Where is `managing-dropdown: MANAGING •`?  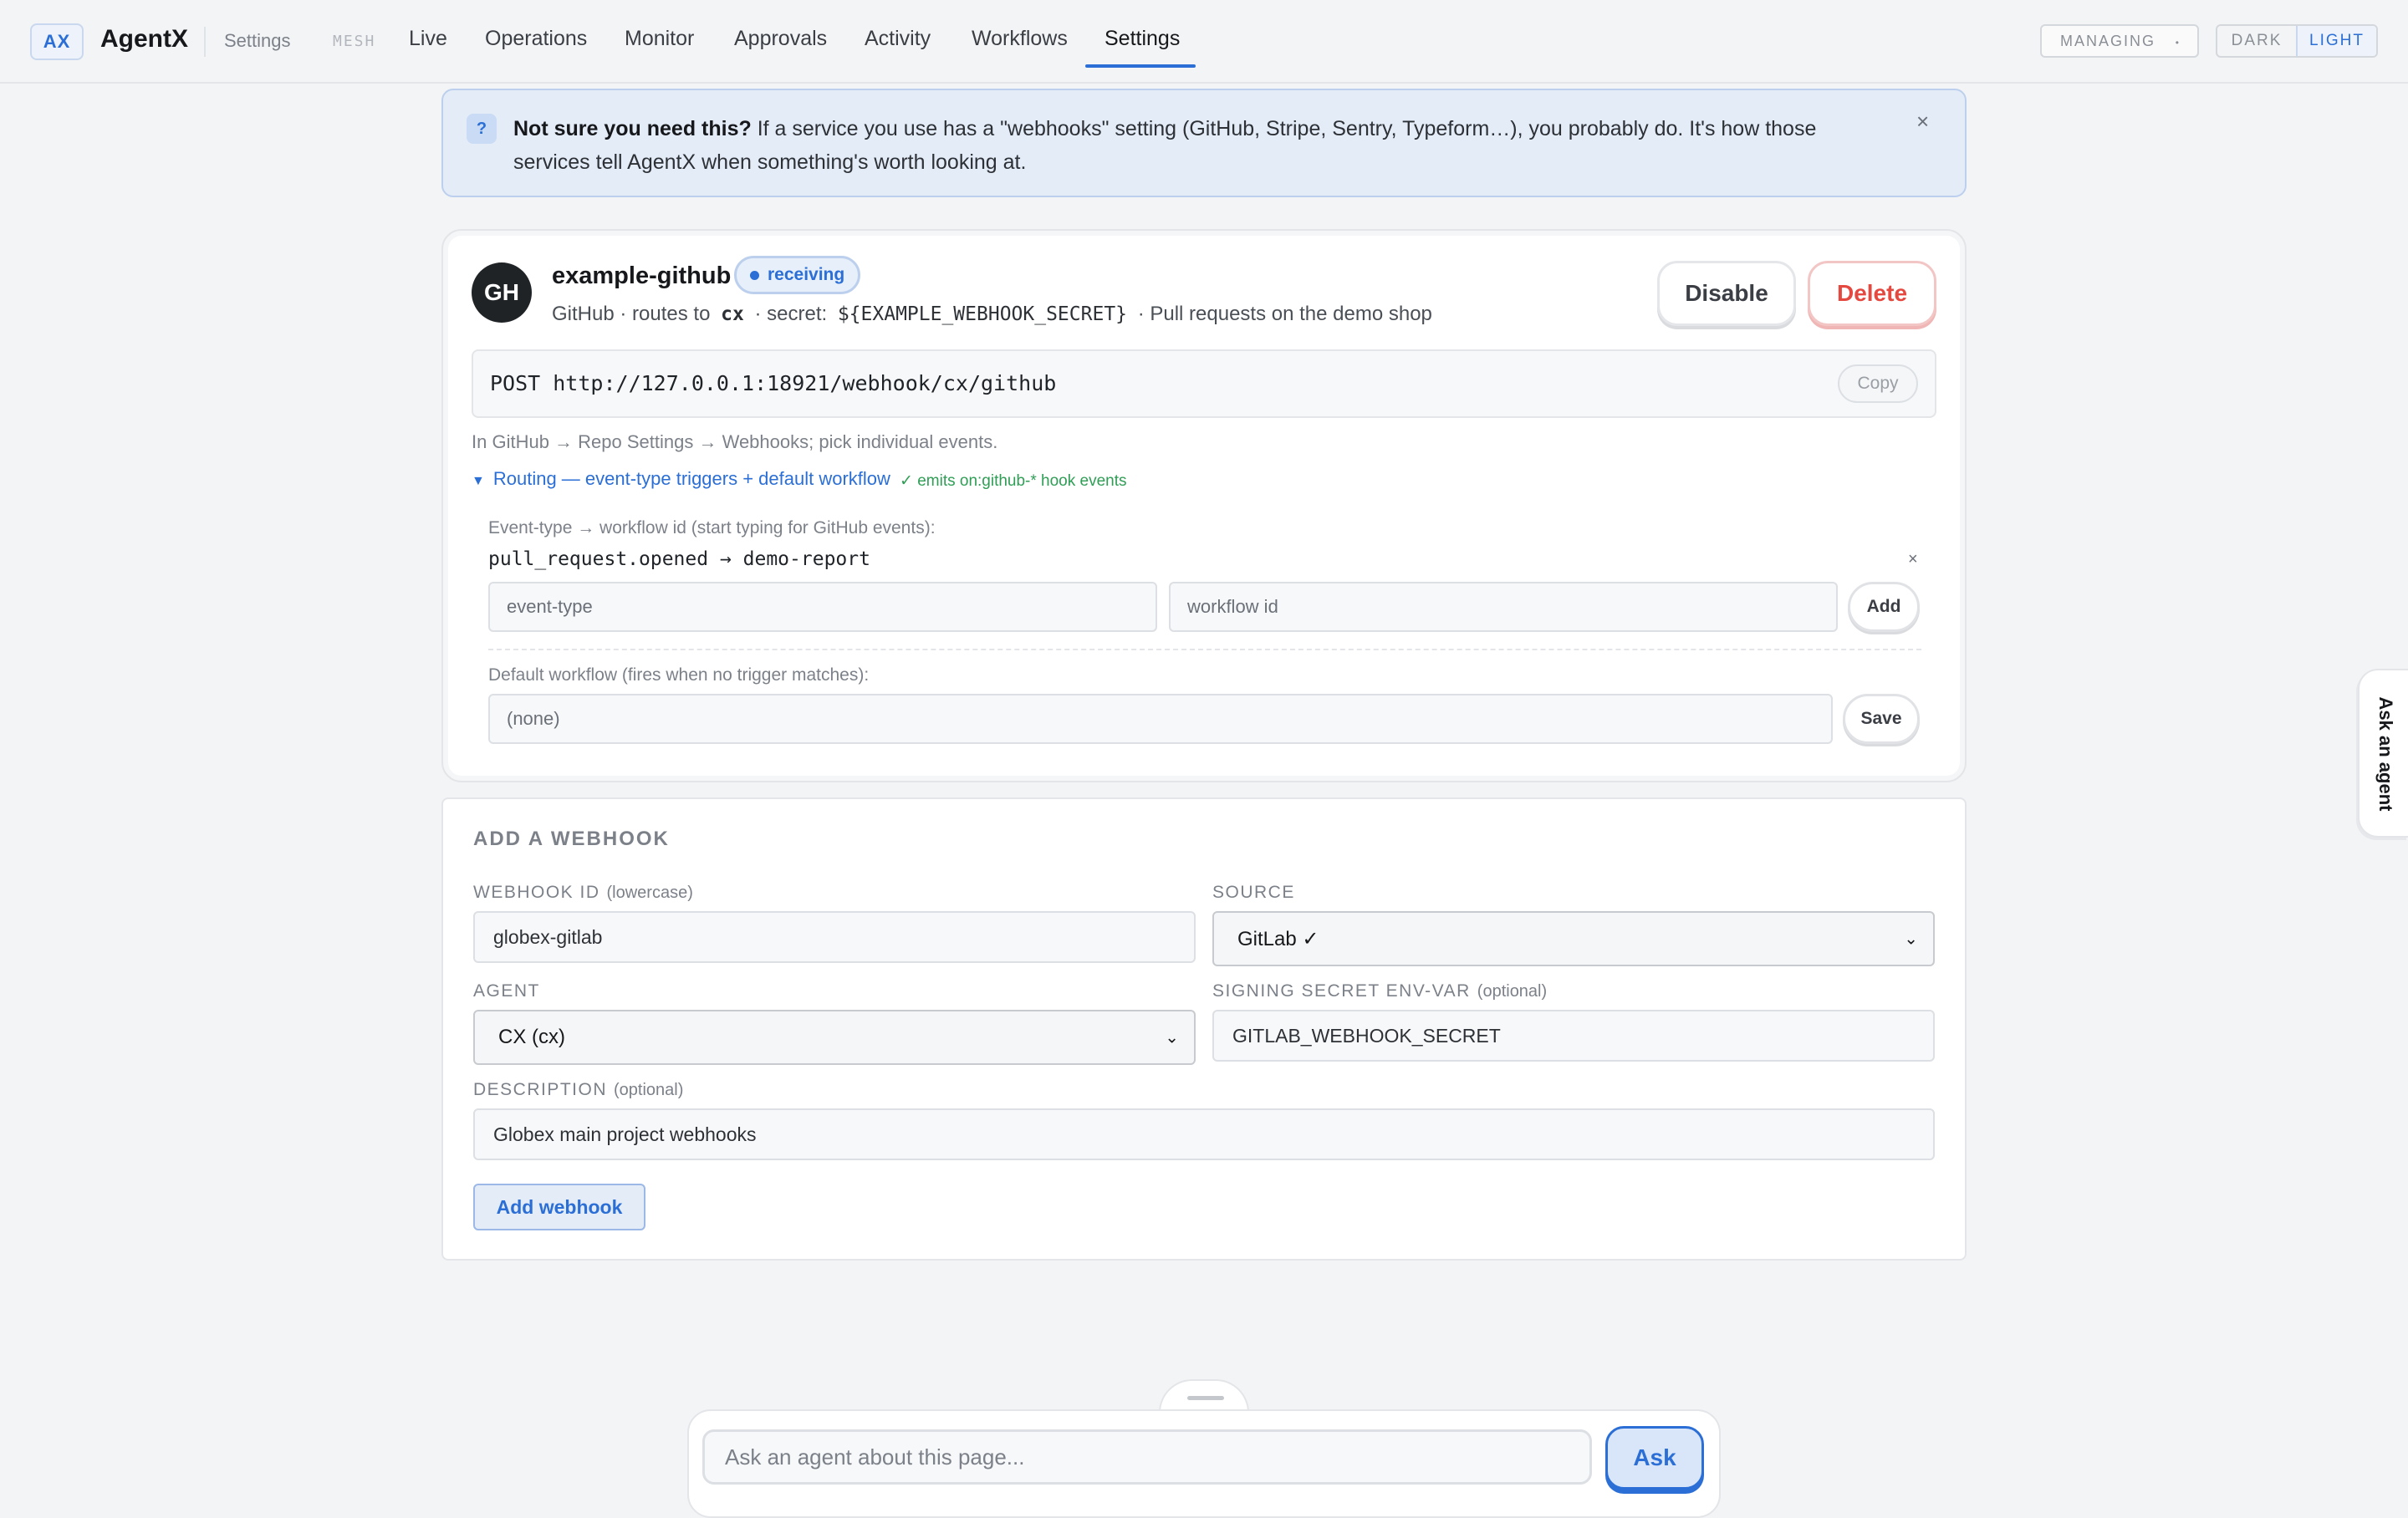 managing-dropdown: MANAGING • is located at coordinates (2120, 41).